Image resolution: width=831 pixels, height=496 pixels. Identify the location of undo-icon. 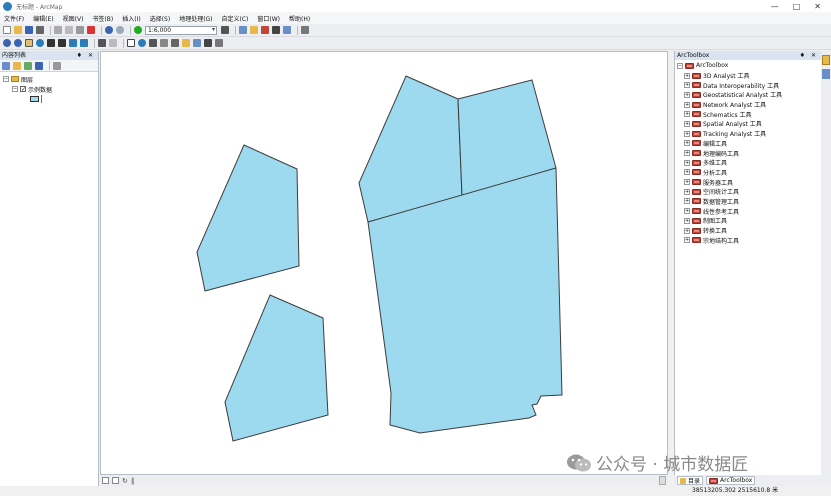
(109, 30).